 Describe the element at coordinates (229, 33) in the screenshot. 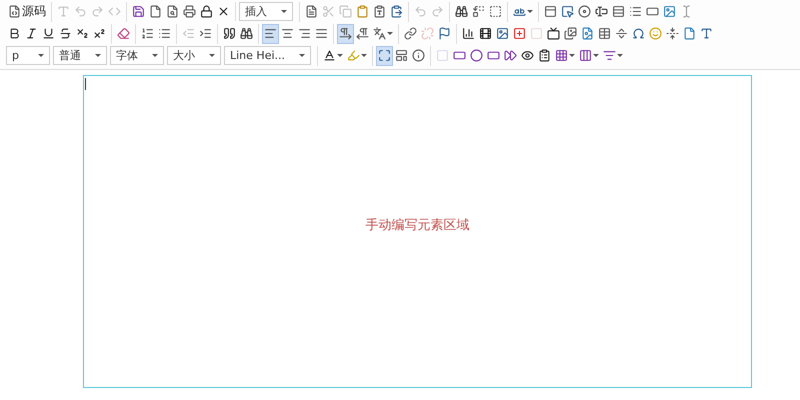

I see `quote-icon` at that location.